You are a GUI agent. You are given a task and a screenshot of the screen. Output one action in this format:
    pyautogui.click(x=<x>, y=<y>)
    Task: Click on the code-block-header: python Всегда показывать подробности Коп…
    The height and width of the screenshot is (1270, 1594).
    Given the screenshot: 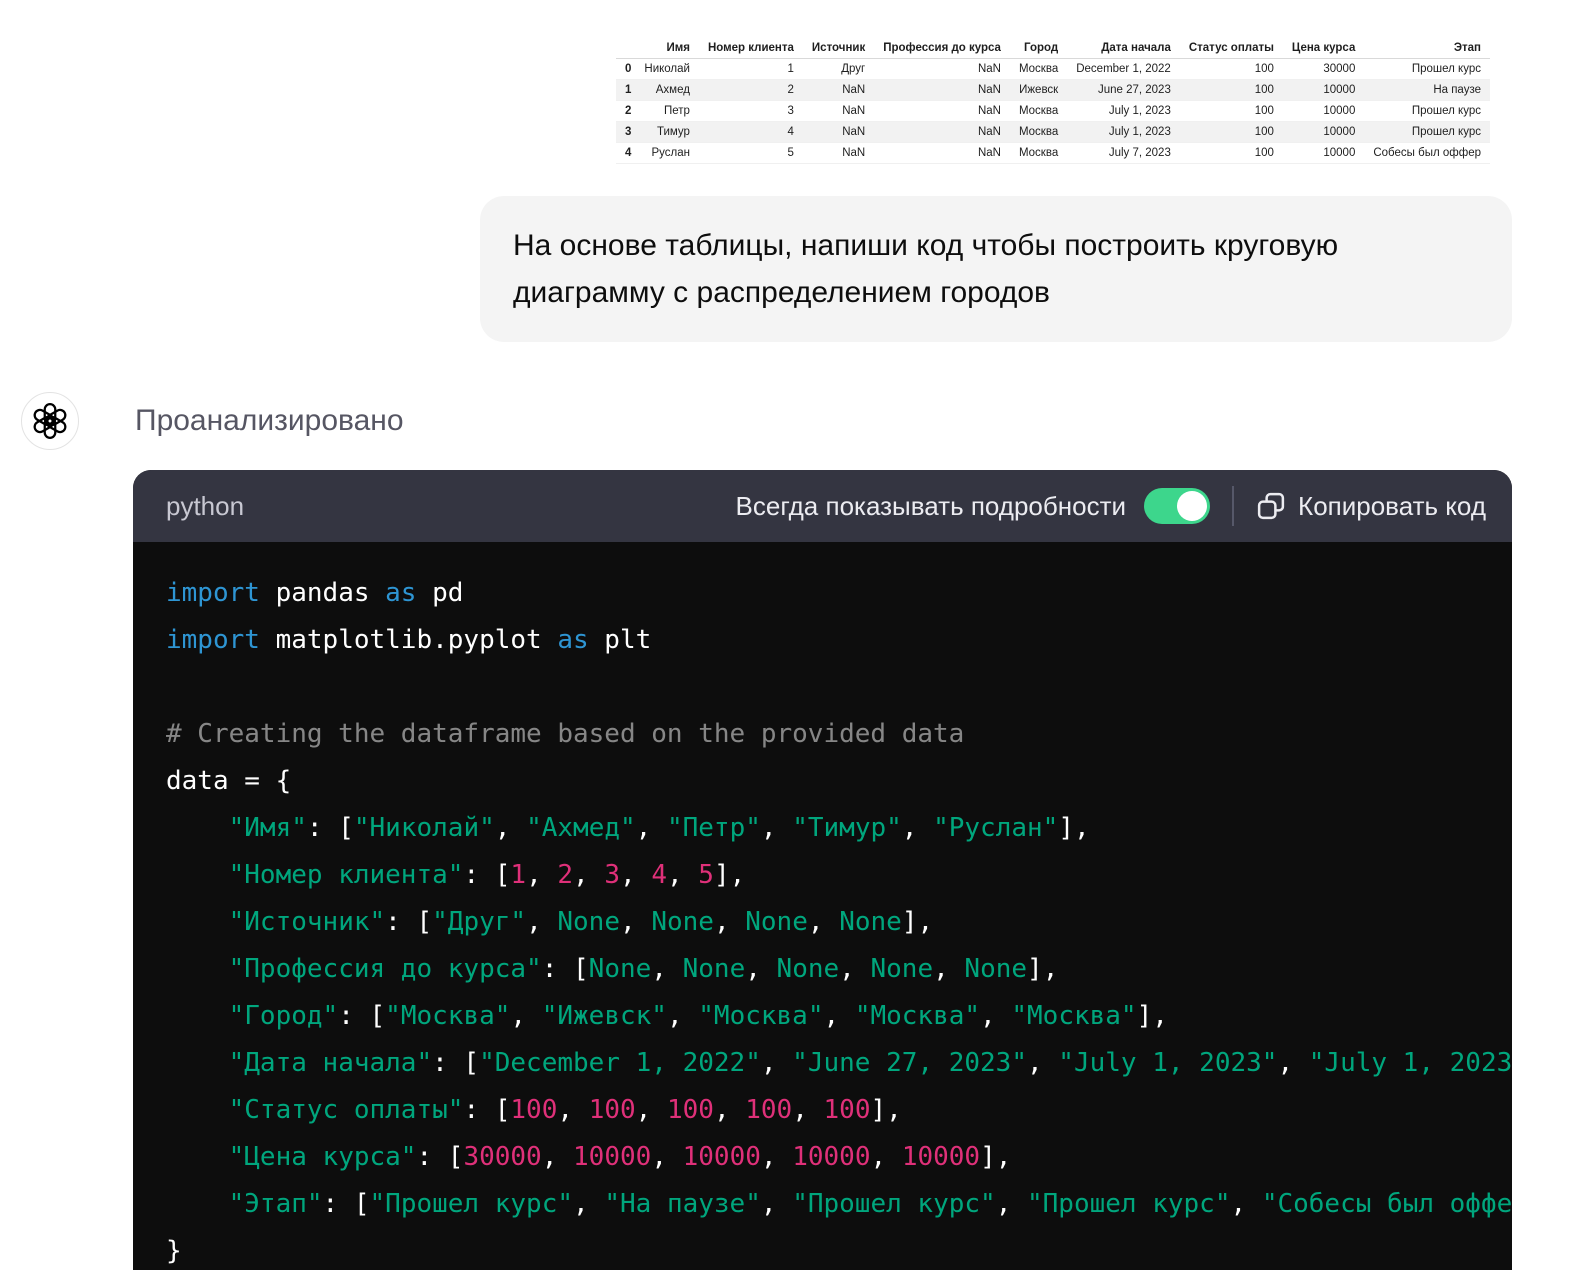 What is the action you would take?
    pyautogui.click(x=822, y=506)
    